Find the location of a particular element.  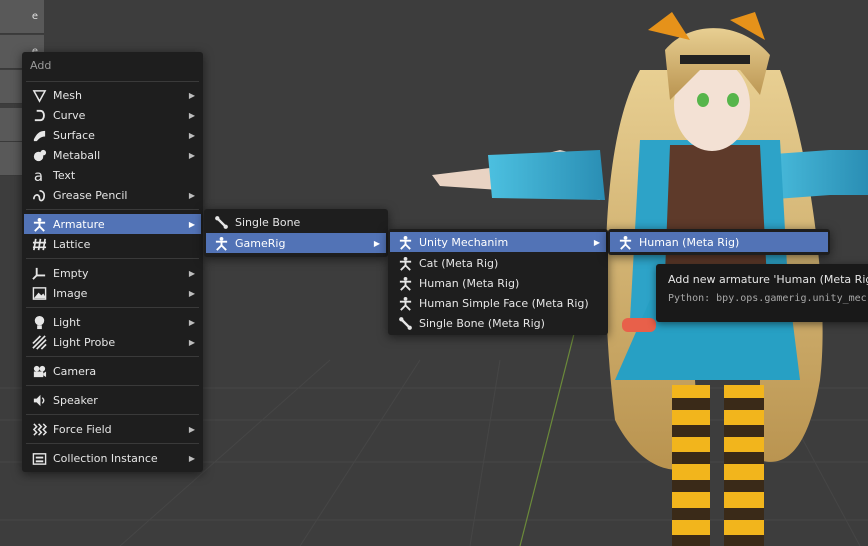

unity-mechanim-submenu: Human (Meta Rig) is located at coordinates (719, 242).